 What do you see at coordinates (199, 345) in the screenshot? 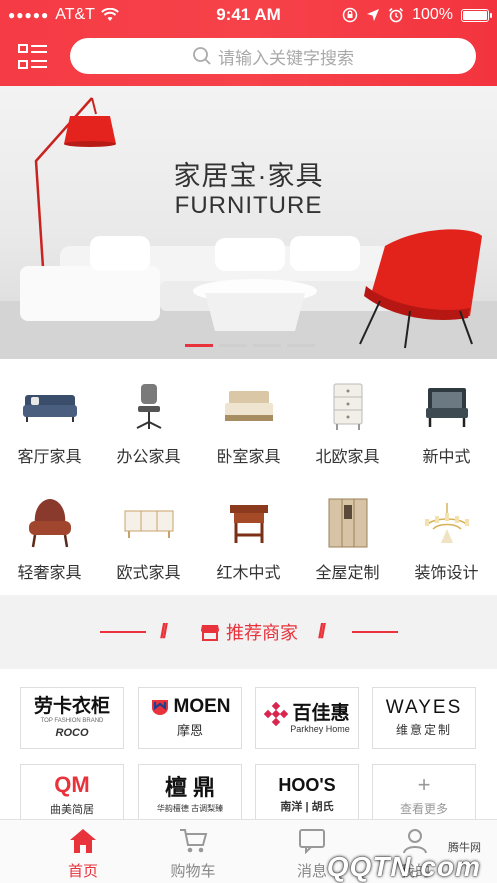
I see `carousel-dot-active` at bounding box center [199, 345].